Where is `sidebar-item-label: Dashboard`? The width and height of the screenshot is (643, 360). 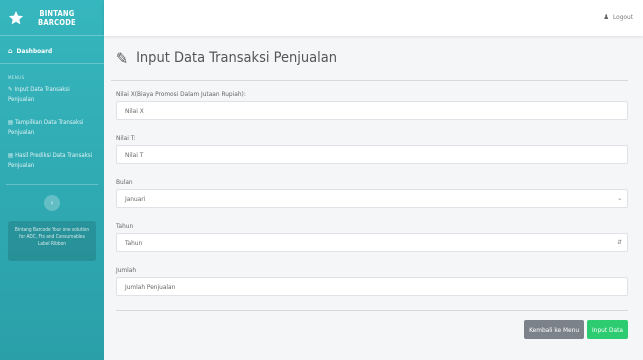 sidebar-item-label: Dashboard is located at coordinates (34, 50).